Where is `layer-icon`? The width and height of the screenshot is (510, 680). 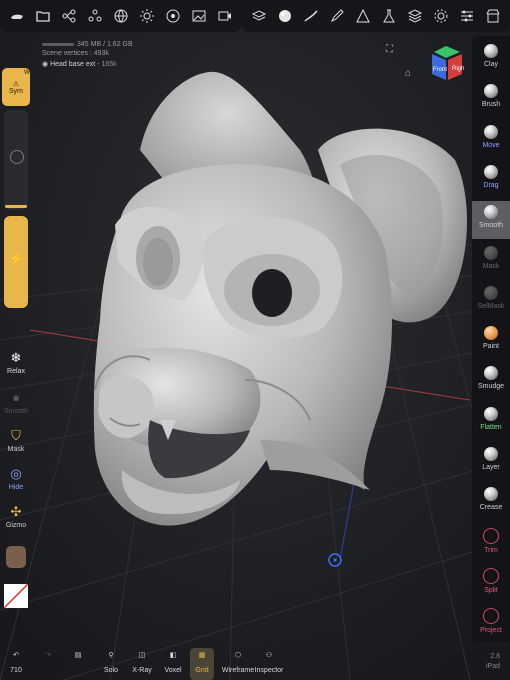
layer-icon is located at coordinates (491, 454).